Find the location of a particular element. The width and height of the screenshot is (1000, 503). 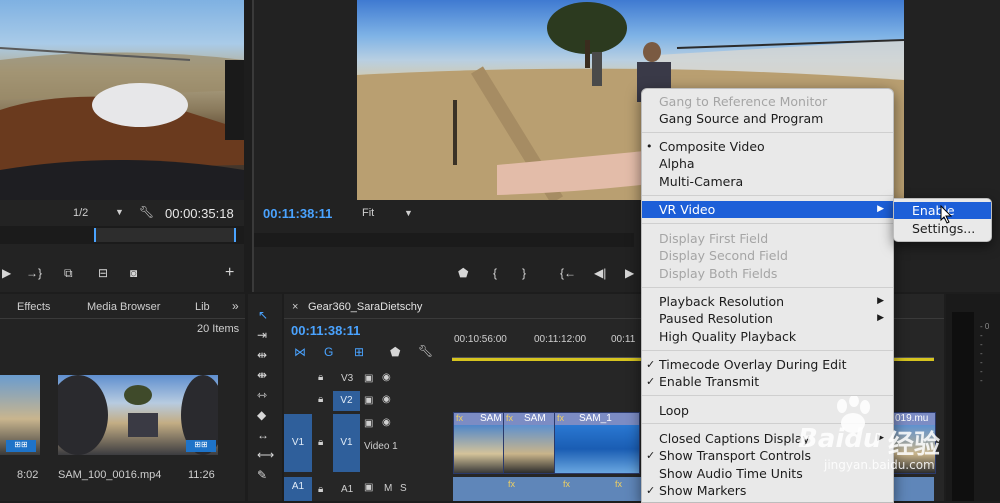

insert-icon: ⧉ is located at coordinates (68, 273).